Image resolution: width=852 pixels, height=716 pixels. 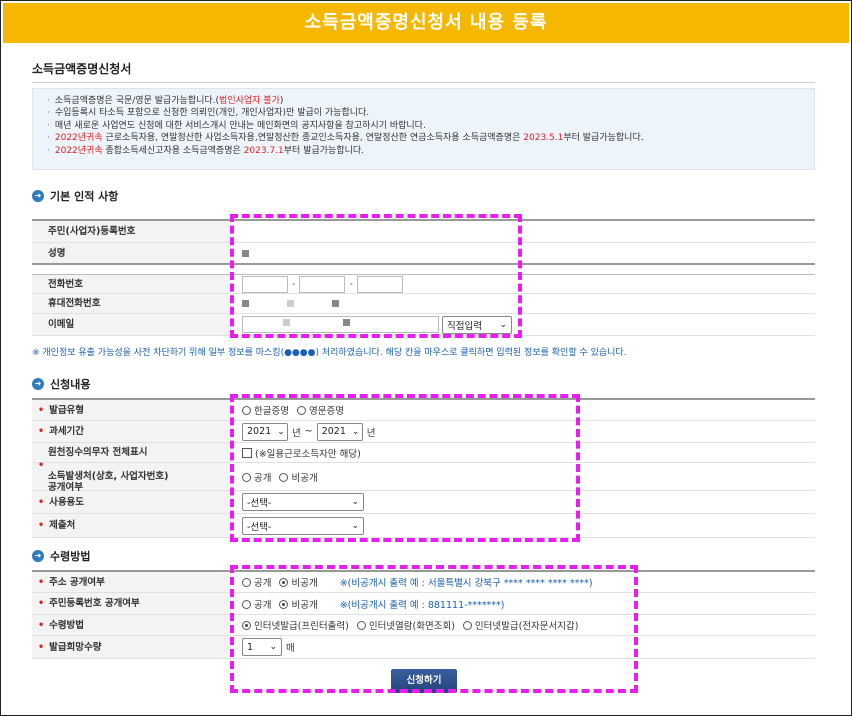 What do you see at coordinates (173, 150) in the screenshot?
I see `notice-text: 종합소득세신고자용 소득금액증명은` at bounding box center [173, 150].